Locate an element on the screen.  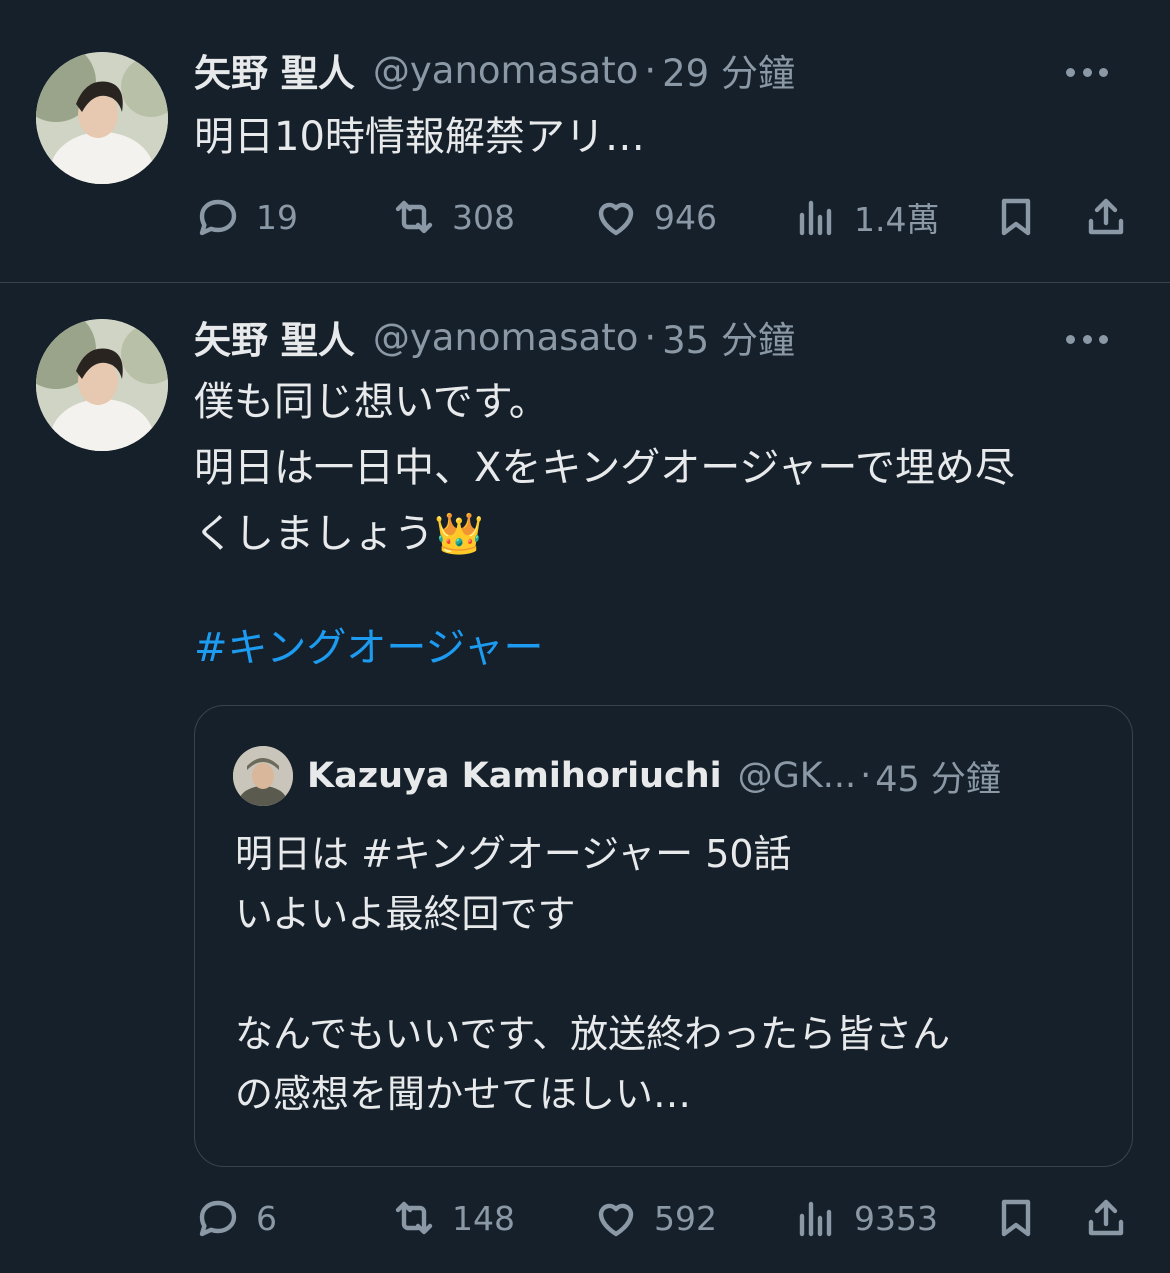
tweet-actions: 6 148 592 9353 is located at coordinates (664, 1218).